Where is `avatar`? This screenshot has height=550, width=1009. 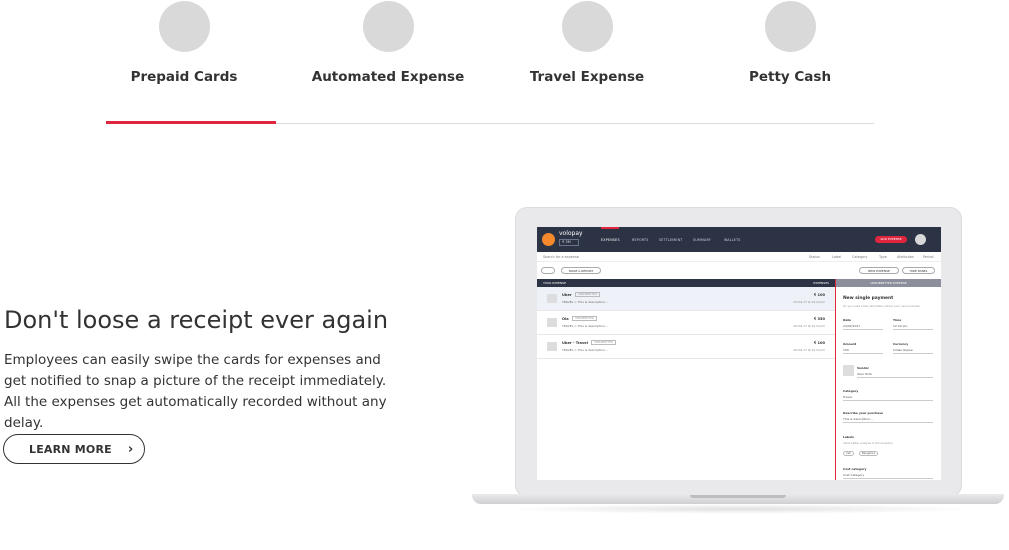
avatar is located at coordinates (920, 239).